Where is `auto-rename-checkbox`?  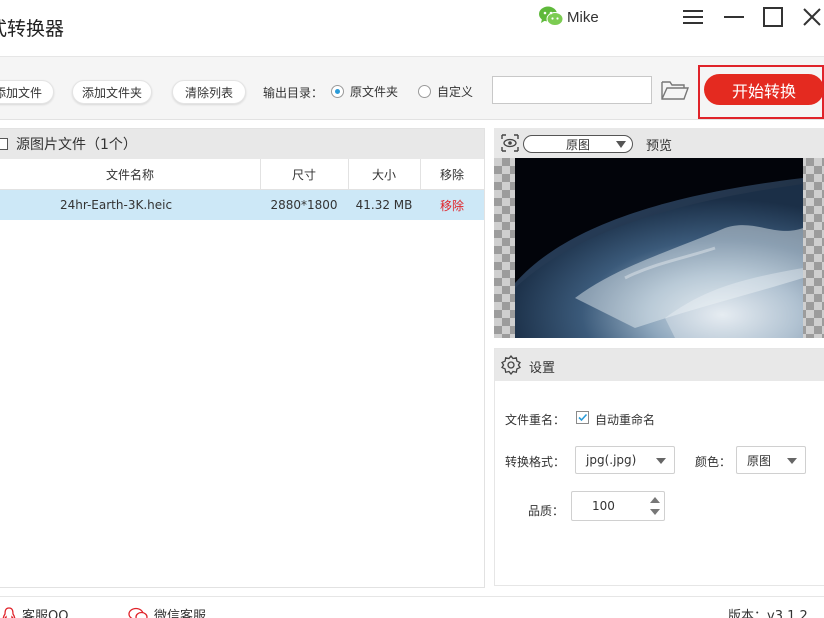
auto-rename-checkbox is located at coordinates (582, 417).